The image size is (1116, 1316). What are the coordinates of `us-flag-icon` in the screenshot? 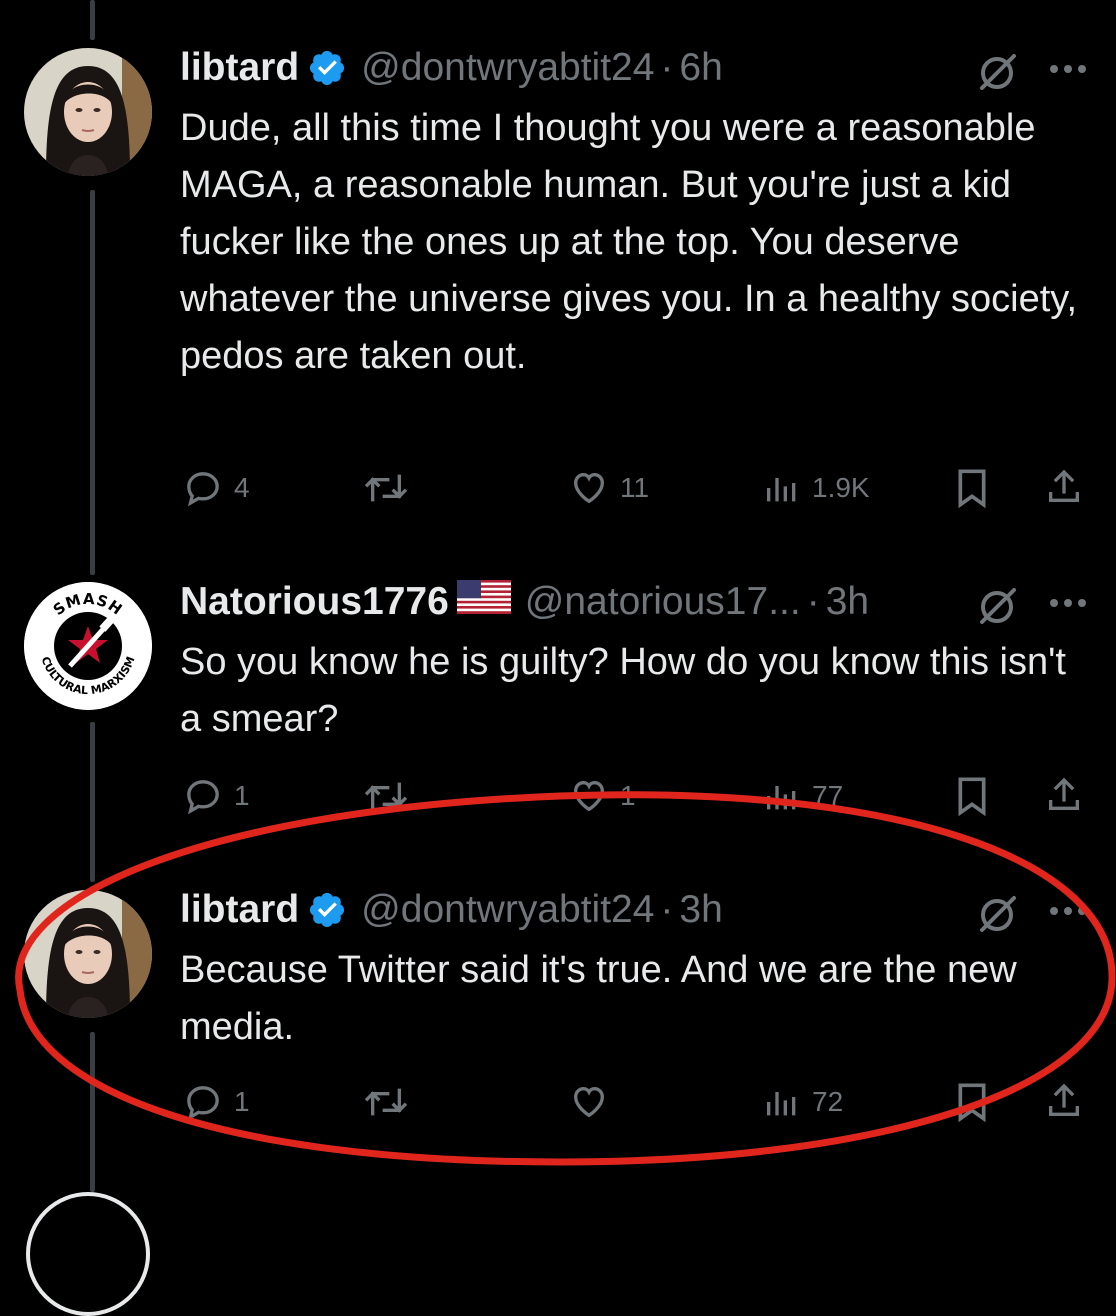 It's located at (483, 602).